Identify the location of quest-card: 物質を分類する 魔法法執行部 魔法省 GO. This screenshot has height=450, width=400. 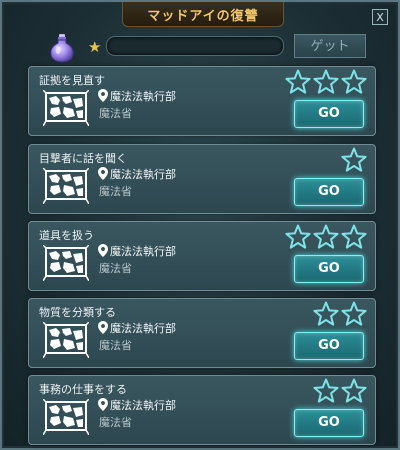
(202, 333).